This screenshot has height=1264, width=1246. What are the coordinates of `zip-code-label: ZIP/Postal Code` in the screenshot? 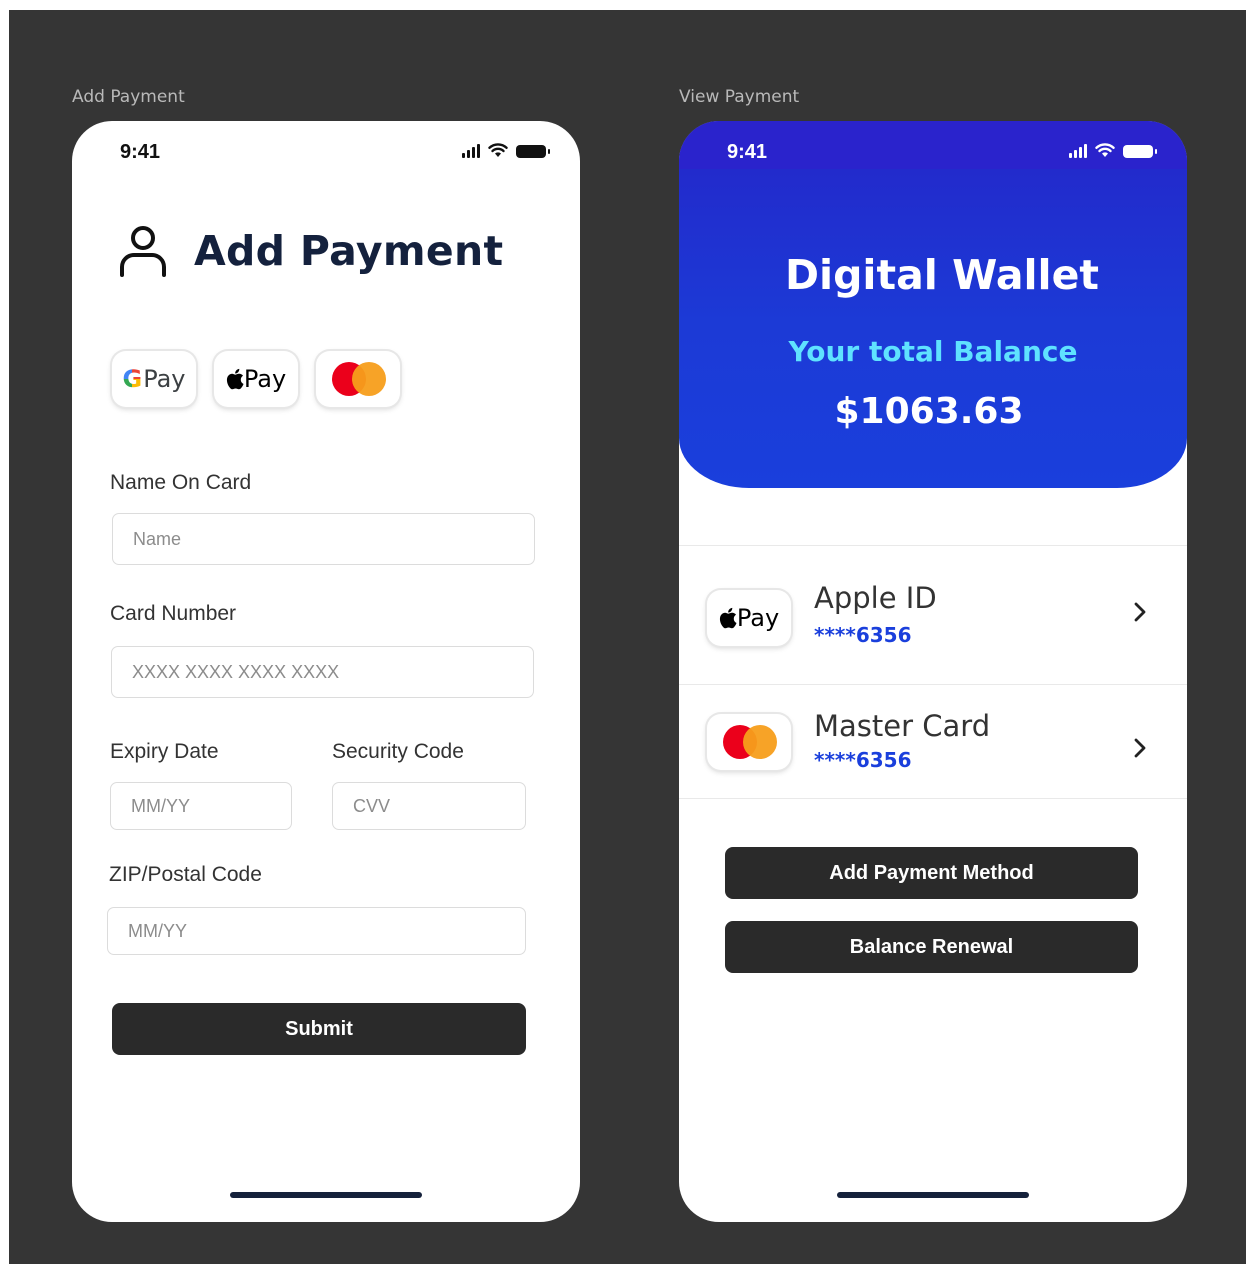 It's located at (185, 874).